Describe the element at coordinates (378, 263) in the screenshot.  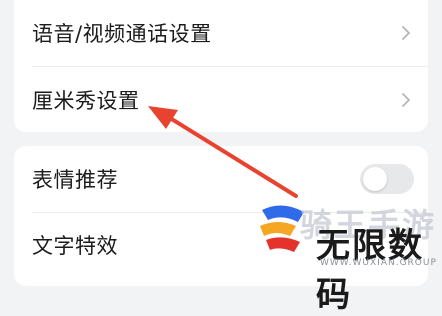
I see `watermark-url: WWW.WUXIAN.GROUP` at that location.